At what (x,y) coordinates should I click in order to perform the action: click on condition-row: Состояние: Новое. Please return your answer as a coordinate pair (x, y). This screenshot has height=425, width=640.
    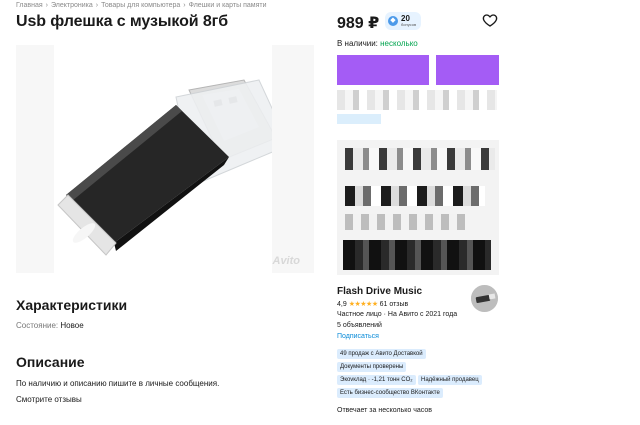
    Looking at the image, I should click on (50, 325).